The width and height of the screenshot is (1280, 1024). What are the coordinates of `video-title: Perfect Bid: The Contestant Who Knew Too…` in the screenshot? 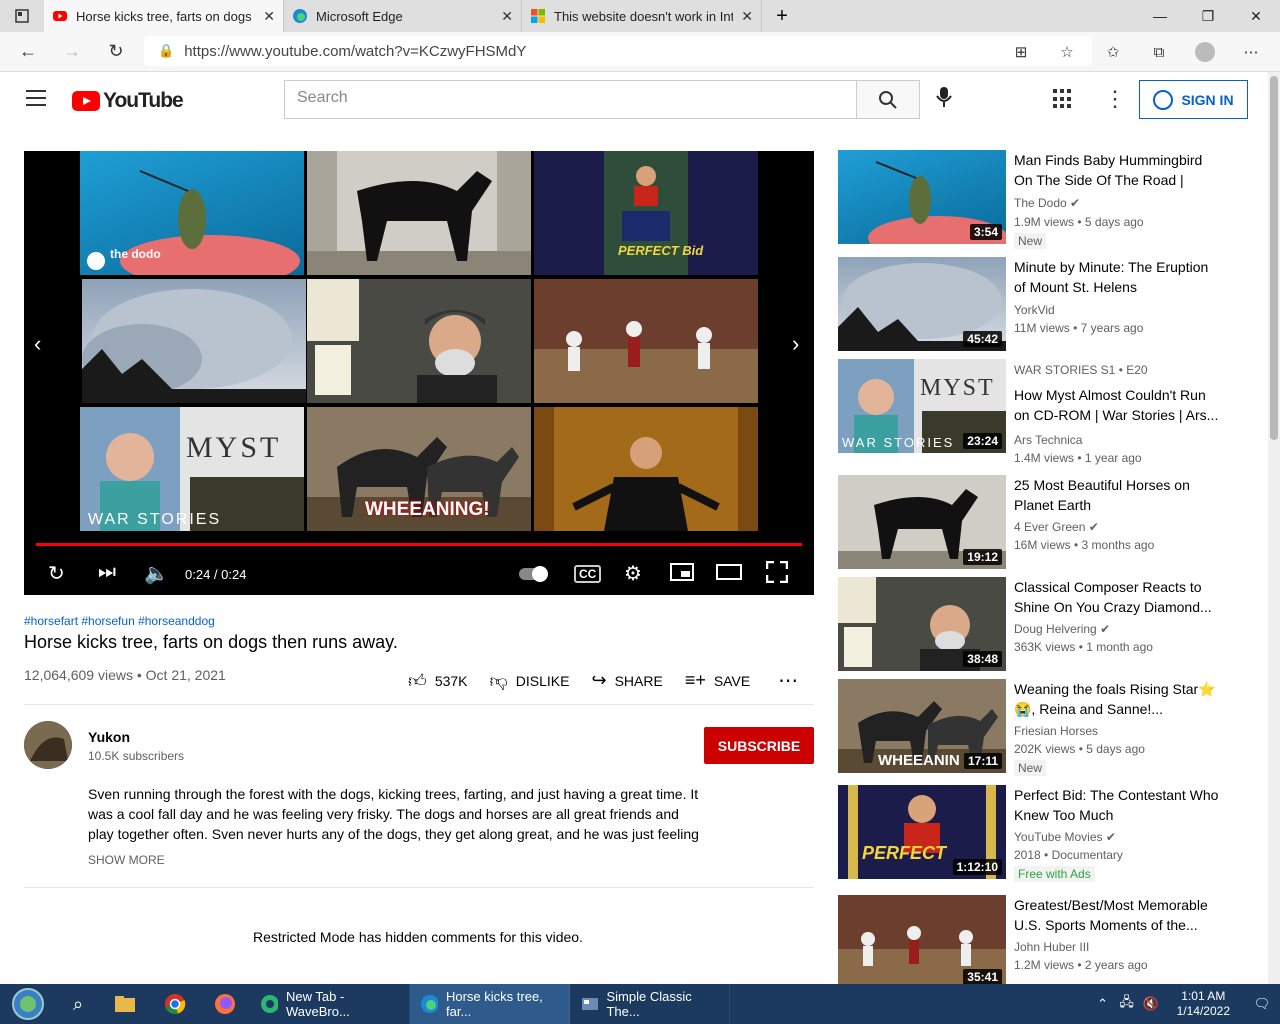 It's located at (1117, 805).